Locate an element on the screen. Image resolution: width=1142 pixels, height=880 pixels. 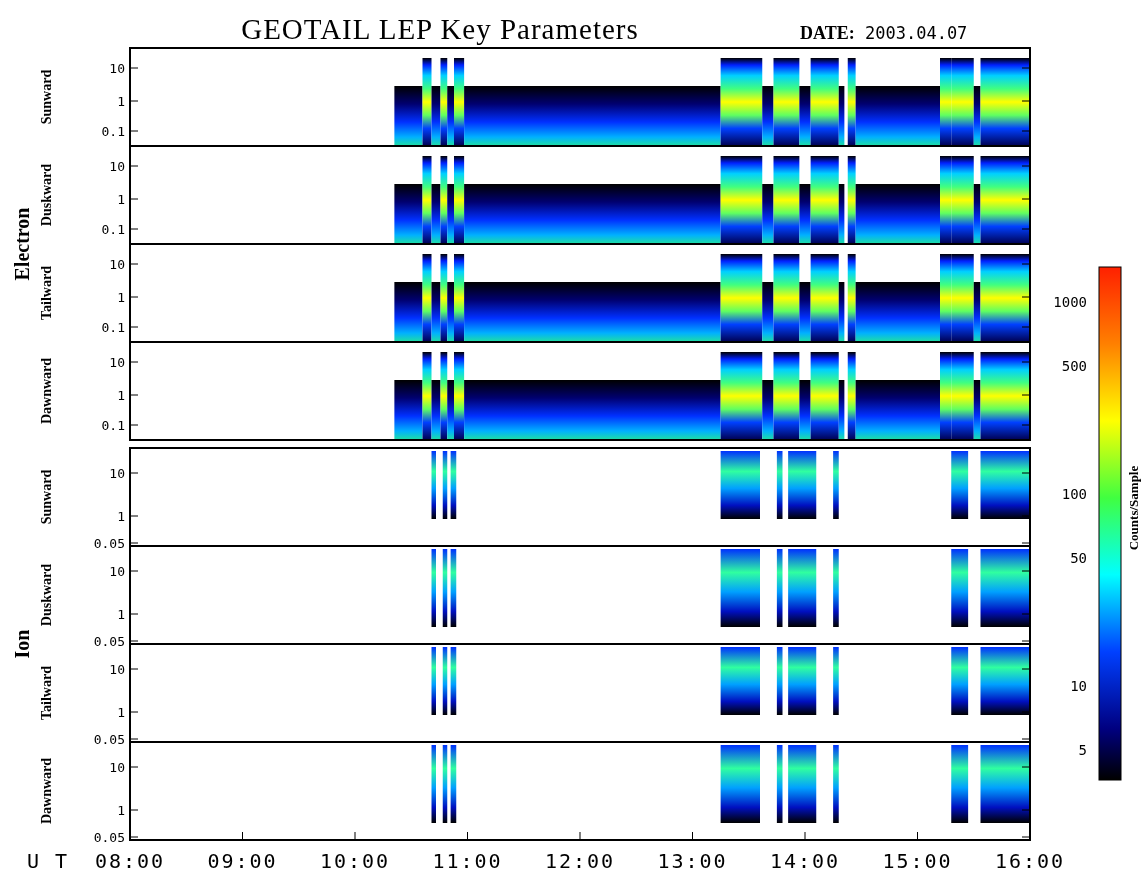
group-label: Electron is located at coordinates (22, 244).